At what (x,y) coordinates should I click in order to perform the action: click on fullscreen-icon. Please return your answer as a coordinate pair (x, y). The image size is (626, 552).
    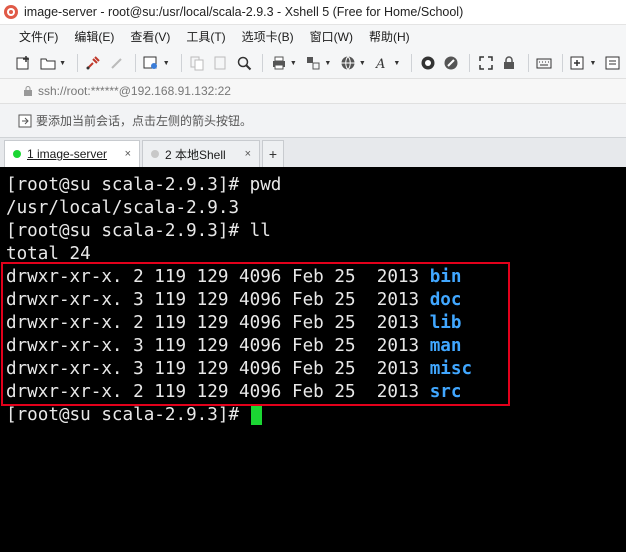
    Looking at the image, I should click on (485, 63).